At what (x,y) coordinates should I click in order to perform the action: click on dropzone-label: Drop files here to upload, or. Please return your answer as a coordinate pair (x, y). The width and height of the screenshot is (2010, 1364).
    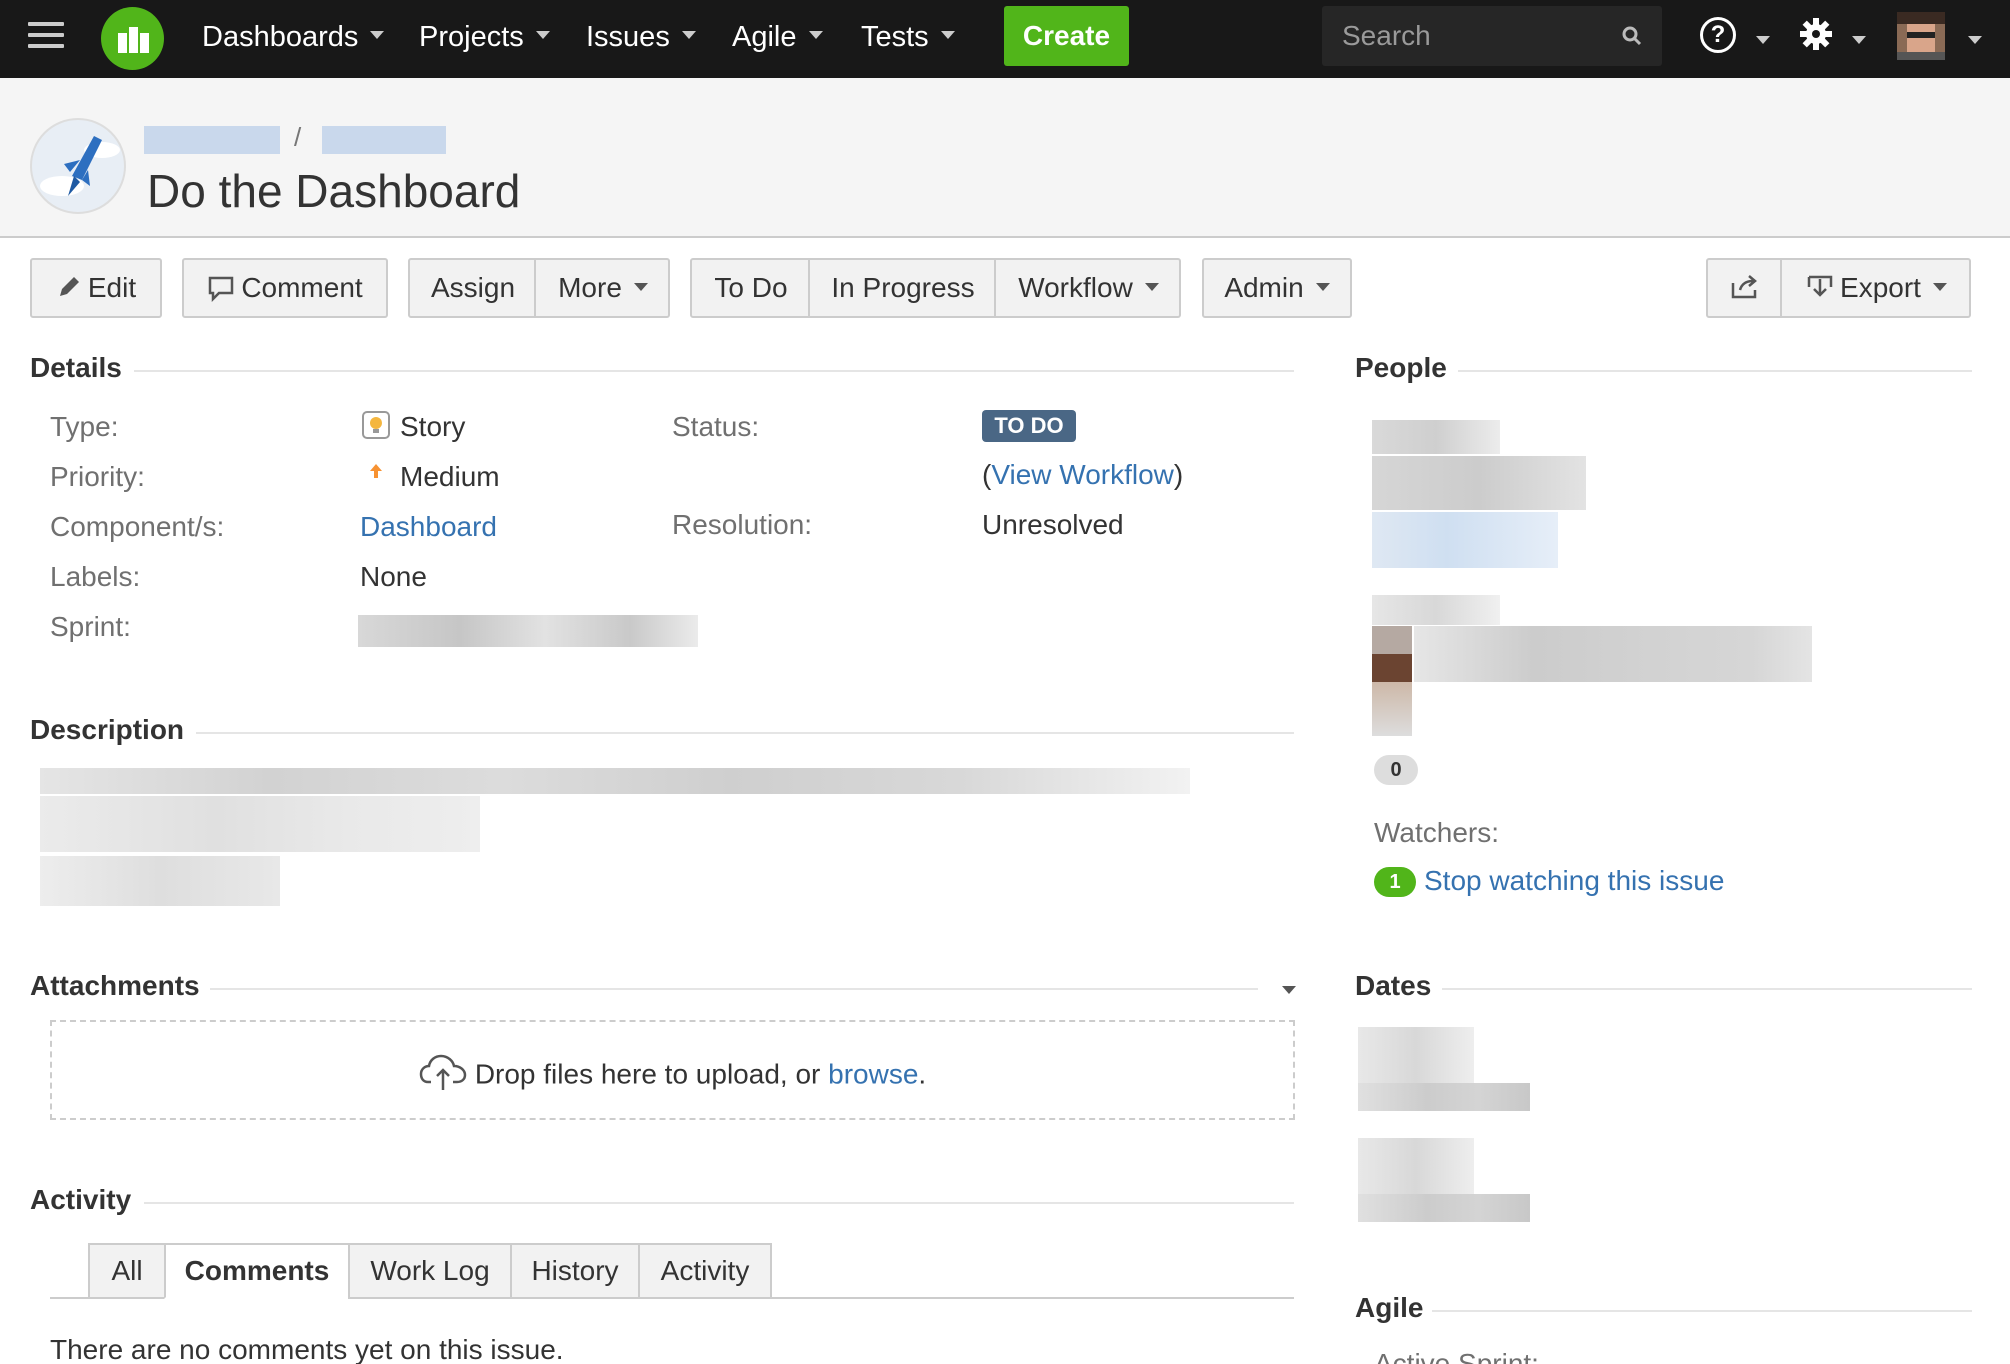
    Looking at the image, I should click on (651, 1074).